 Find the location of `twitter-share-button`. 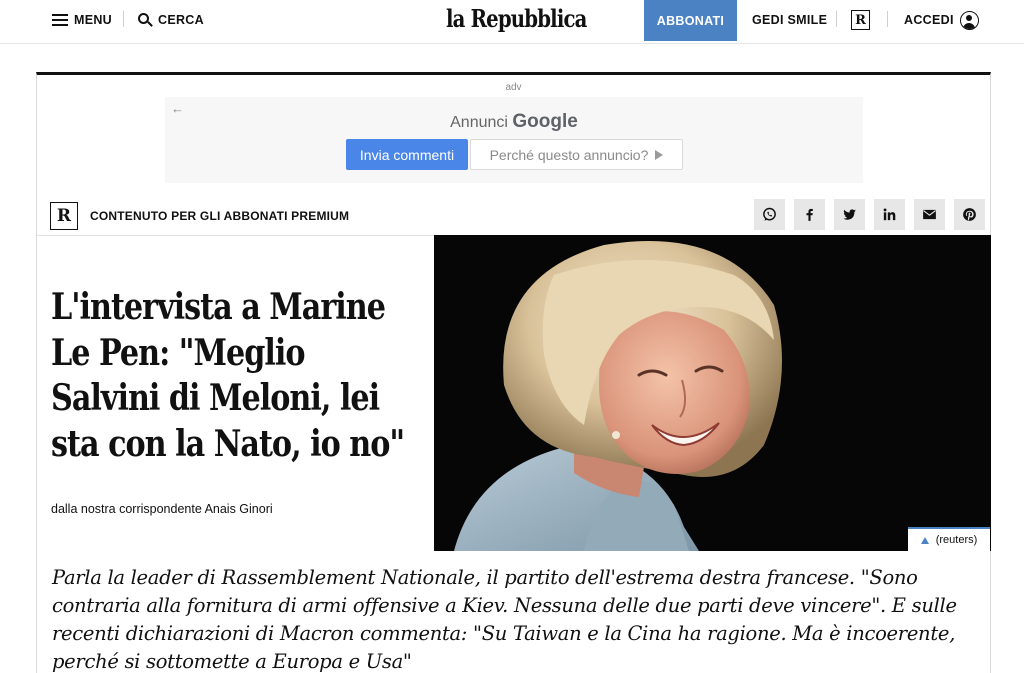

twitter-share-button is located at coordinates (849, 214).